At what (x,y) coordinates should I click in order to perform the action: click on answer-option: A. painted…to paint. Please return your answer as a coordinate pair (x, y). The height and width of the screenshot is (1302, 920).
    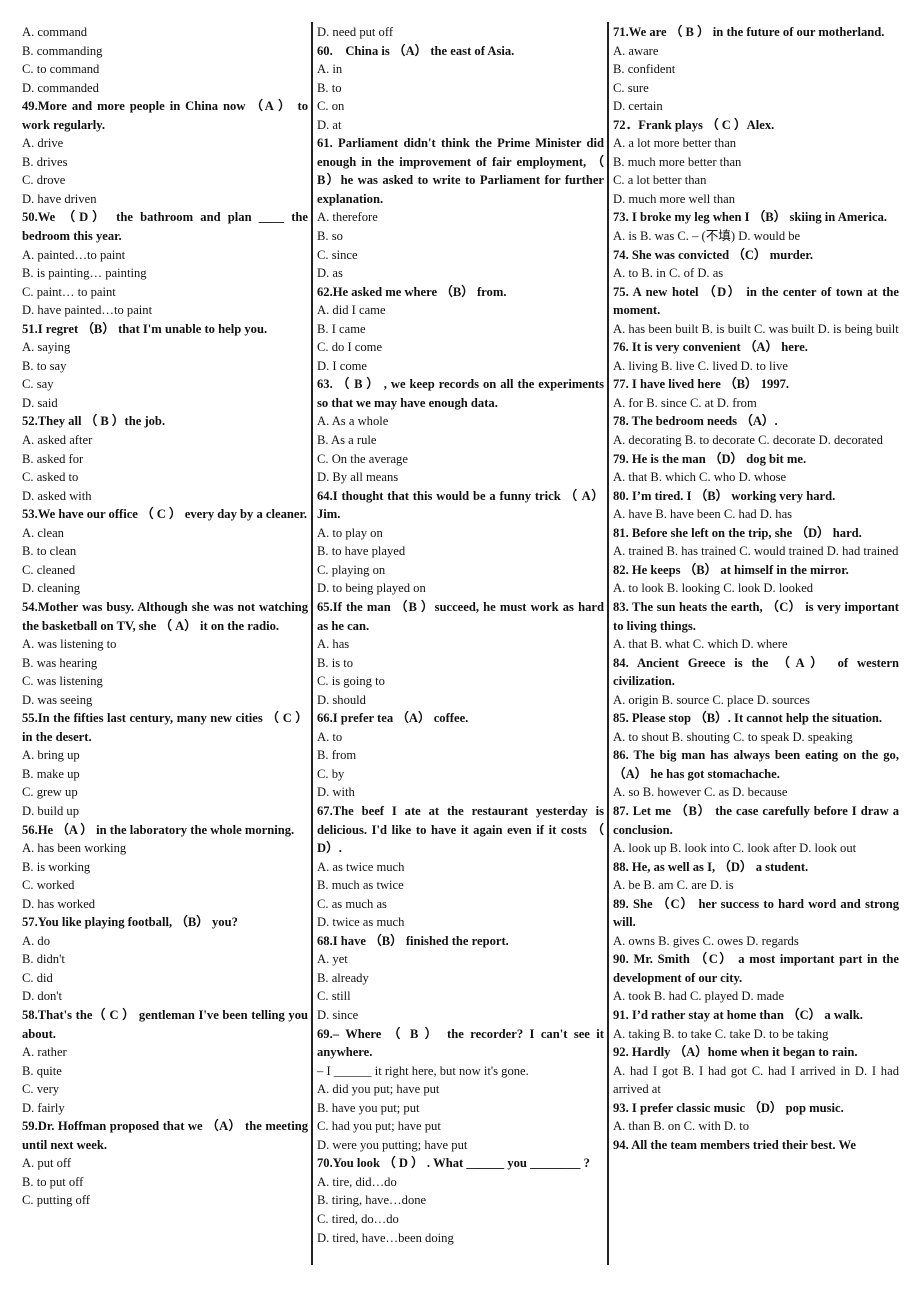
    Looking at the image, I should click on (74, 254).